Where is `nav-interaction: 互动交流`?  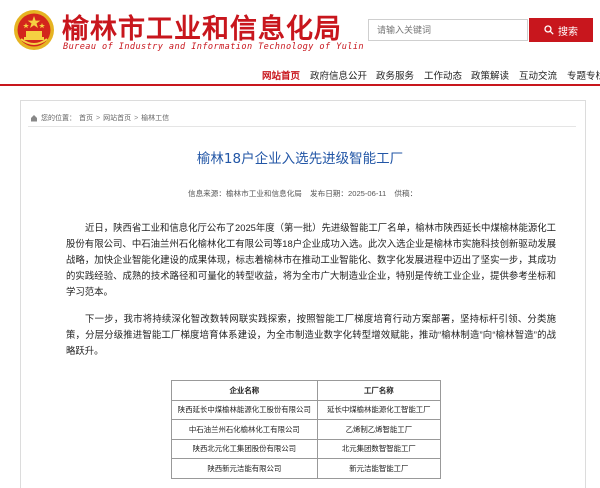 nav-interaction: 互动交流 is located at coordinates (538, 75).